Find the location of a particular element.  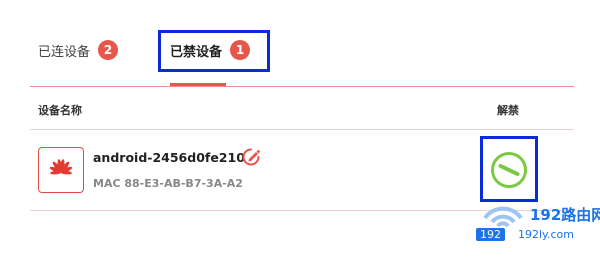

wifi-icon is located at coordinates (503, 217).